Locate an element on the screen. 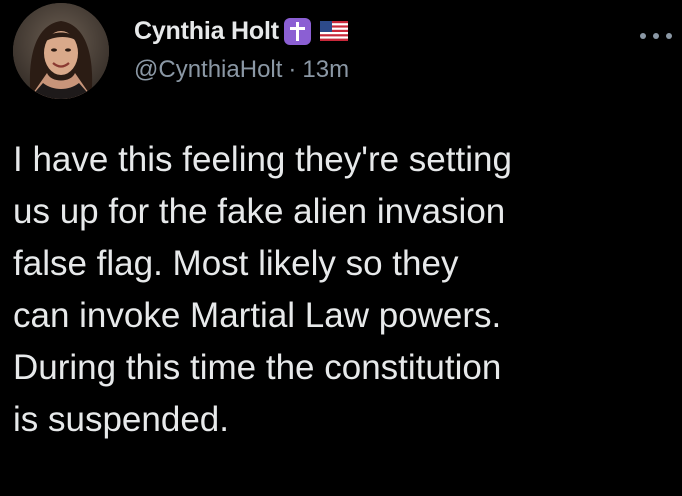  handle-row: @CynthiaHolt · 13m is located at coordinates (241, 70).